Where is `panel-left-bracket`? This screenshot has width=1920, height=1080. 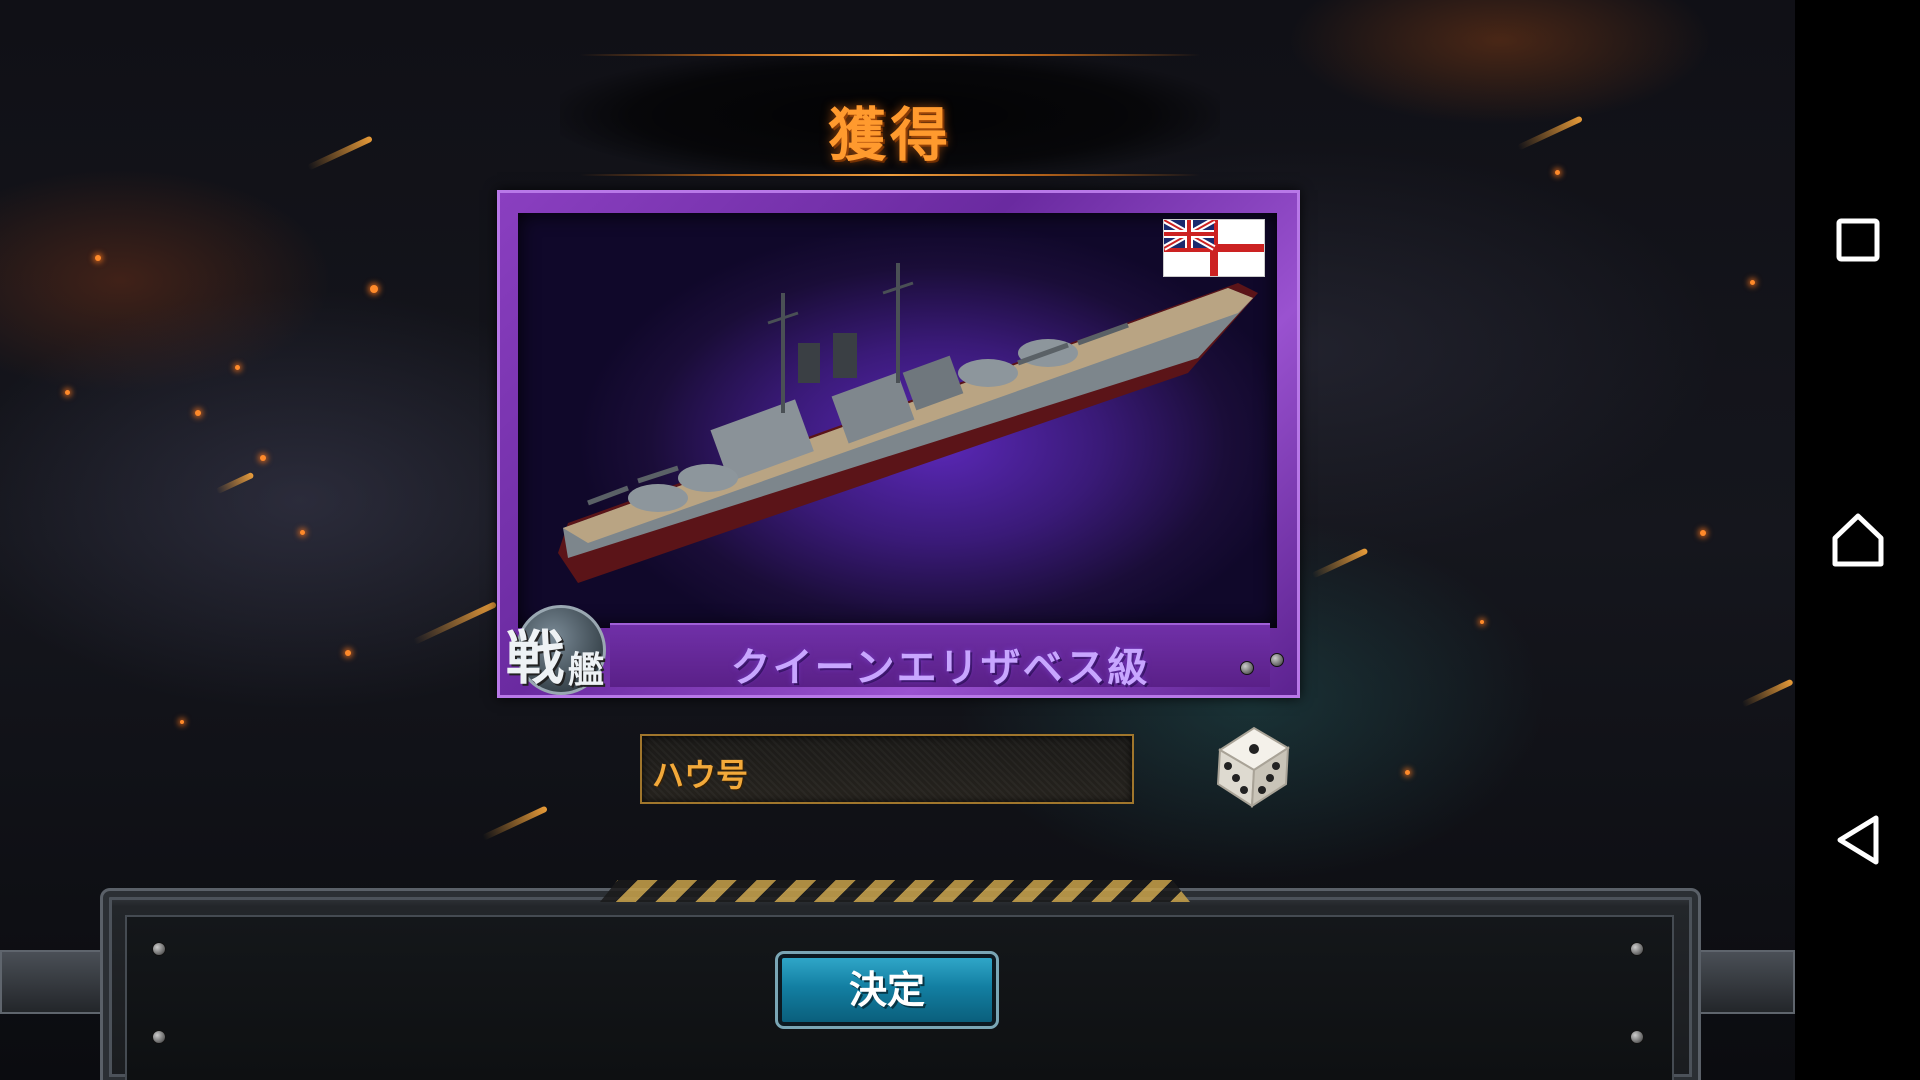 panel-left-bracket is located at coordinates (57, 982).